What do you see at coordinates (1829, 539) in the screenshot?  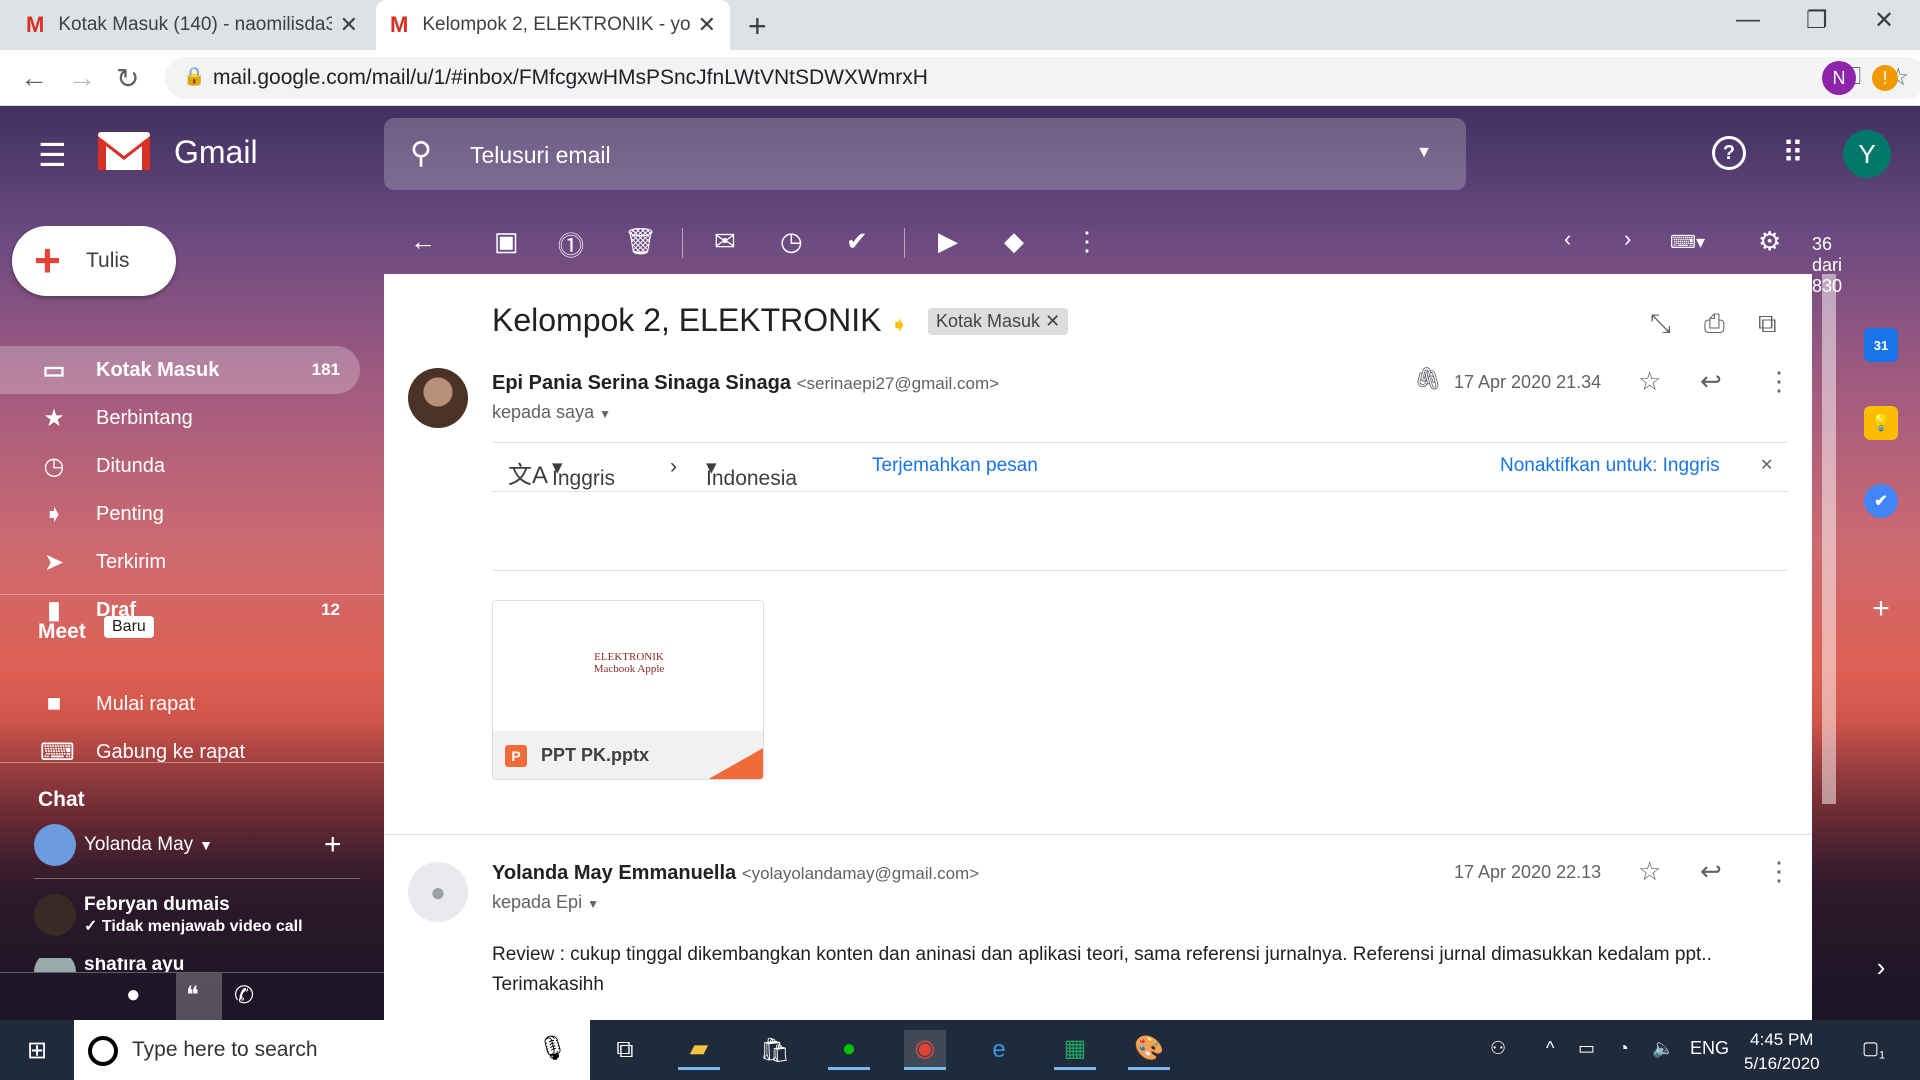 I see `scrollbar` at bounding box center [1829, 539].